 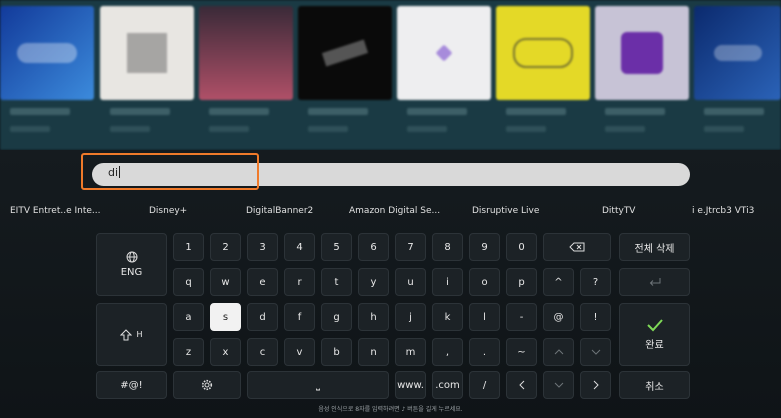 I want to click on key-5: 5, so click(x=336, y=247).